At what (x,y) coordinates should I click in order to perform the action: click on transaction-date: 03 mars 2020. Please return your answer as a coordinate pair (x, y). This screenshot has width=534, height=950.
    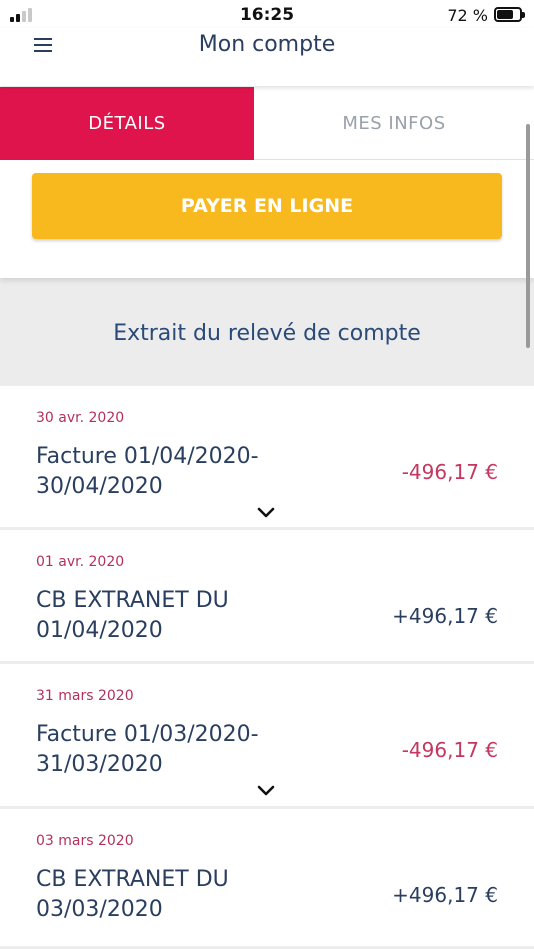
    Looking at the image, I should click on (85, 841).